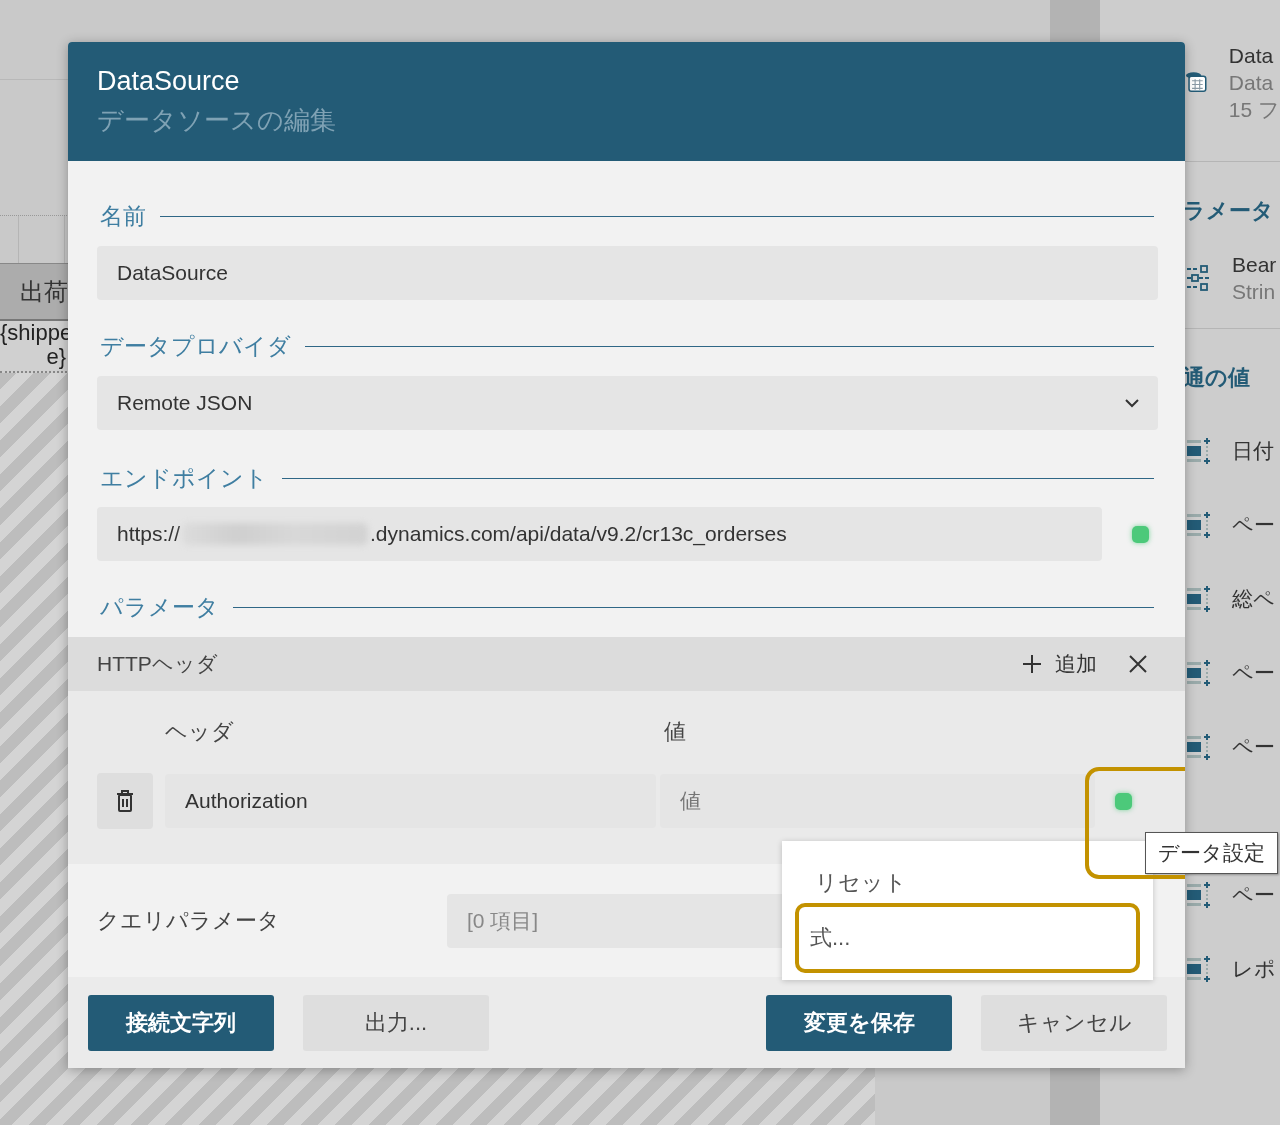  What do you see at coordinates (184, 478) in the screenshot?
I see `section-label: エンドポイント` at bounding box center [184, 478].